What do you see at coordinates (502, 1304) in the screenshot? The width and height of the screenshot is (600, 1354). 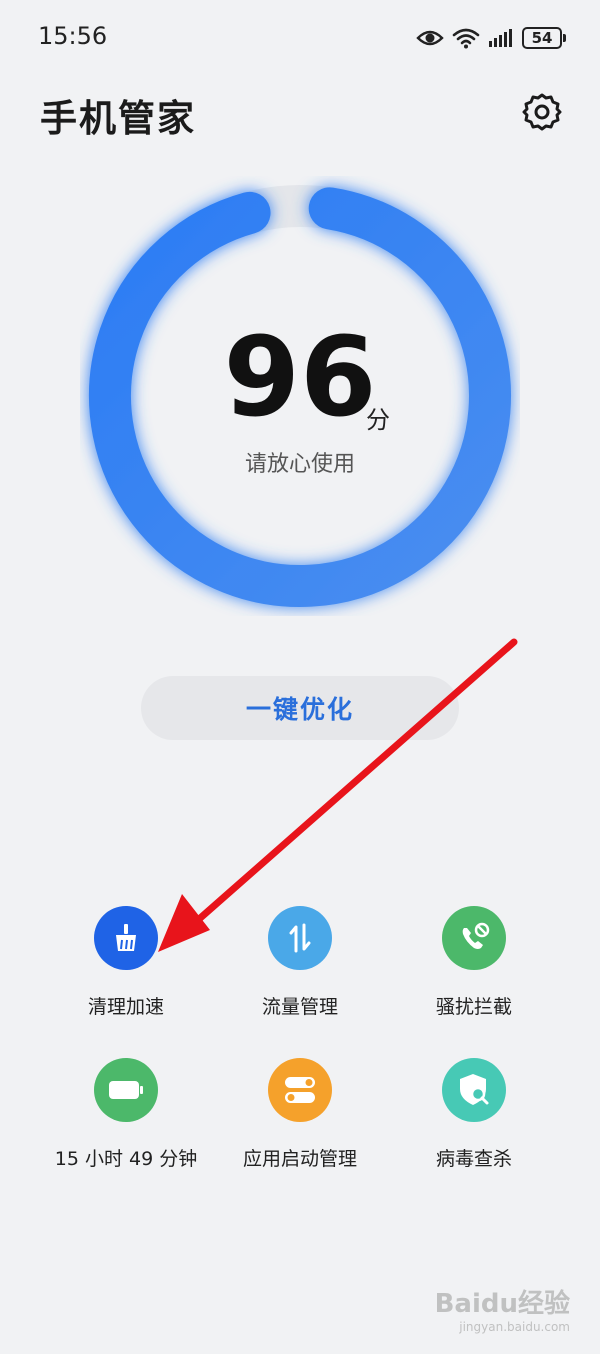 I see `watermark-brand: Baidu经验` at bounding box center [502, 1304].